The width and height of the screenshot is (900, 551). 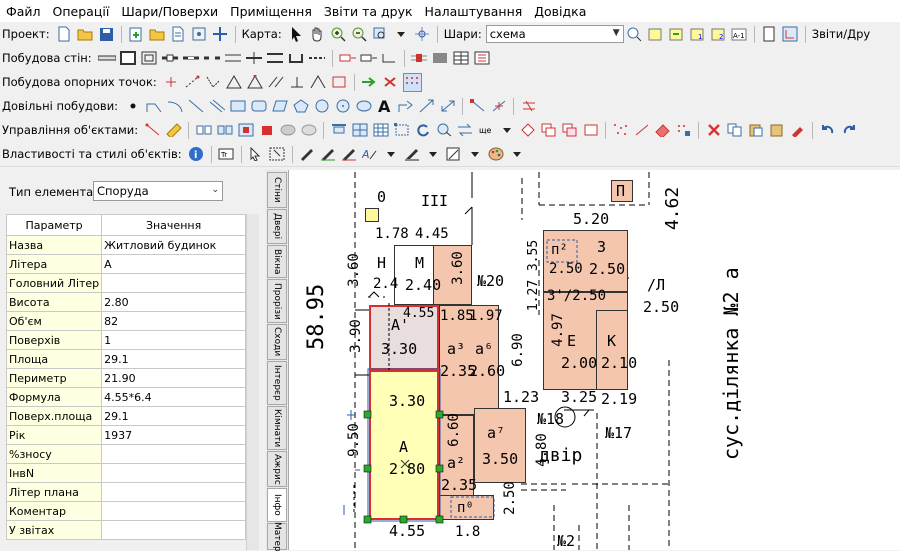 What do you see at coordinates (308, 130) in the screenshot?
I see `oval-gray2-icon` at bounding box center [308, 130].